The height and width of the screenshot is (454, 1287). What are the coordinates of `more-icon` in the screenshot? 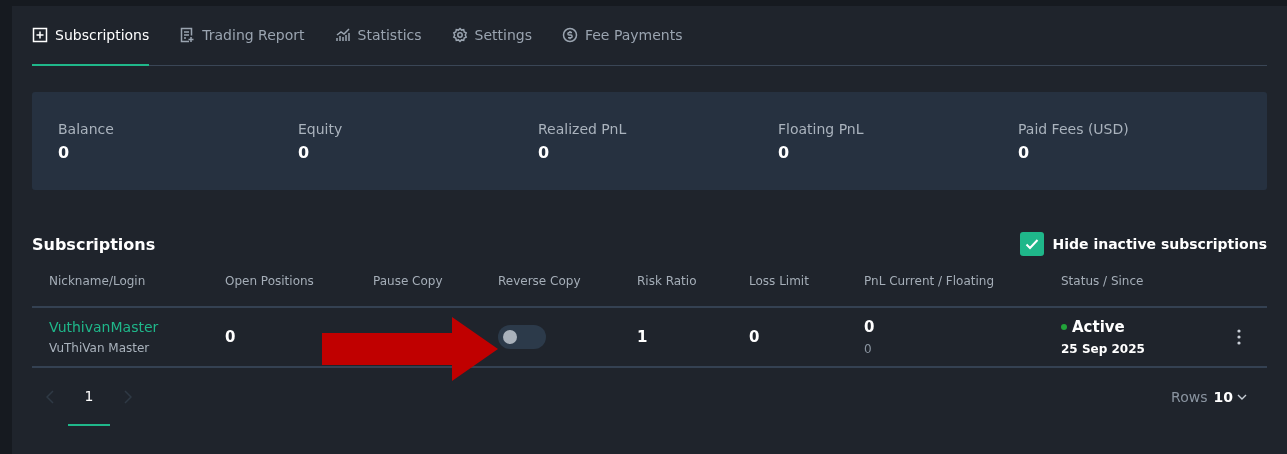 It's located at (1239, 337).